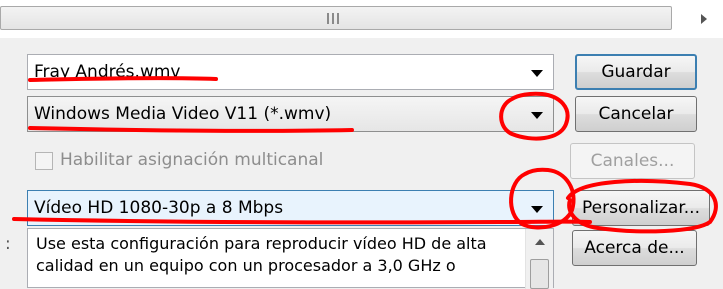 The image size is (723, 289). Describe the element at coordinates (540, 242) in the screenshot. I see `scroll-up-arrow-icon` at that location.